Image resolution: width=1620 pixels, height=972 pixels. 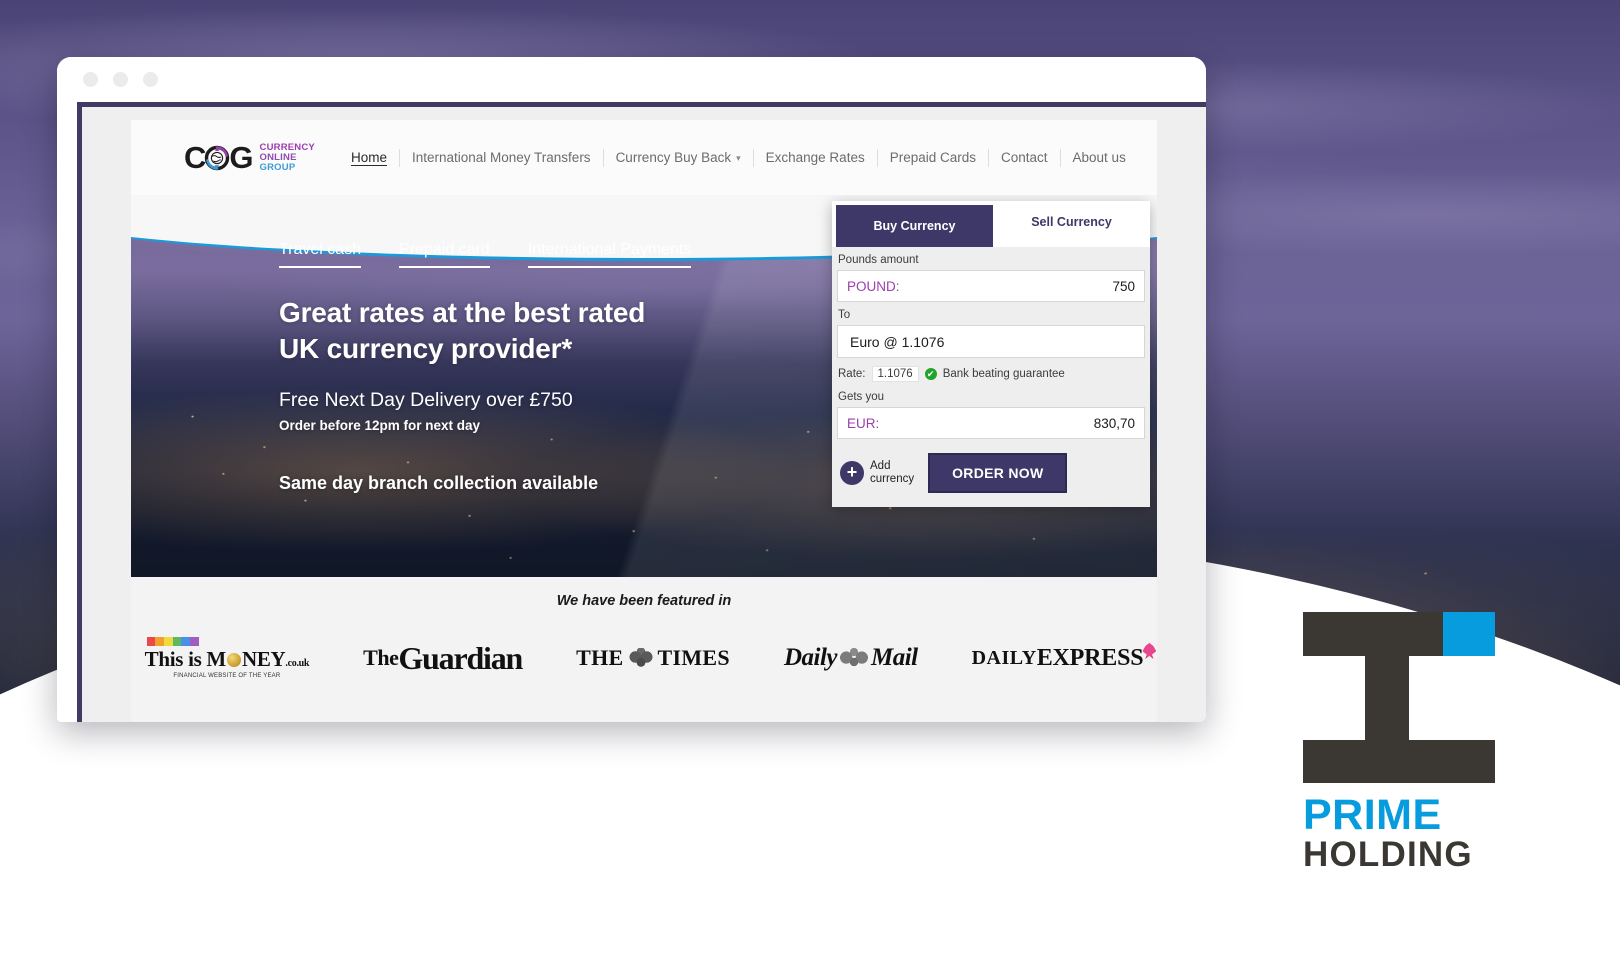 I want to click on hero-tab-international-payments: International Payments, so click(x=609, y=254).